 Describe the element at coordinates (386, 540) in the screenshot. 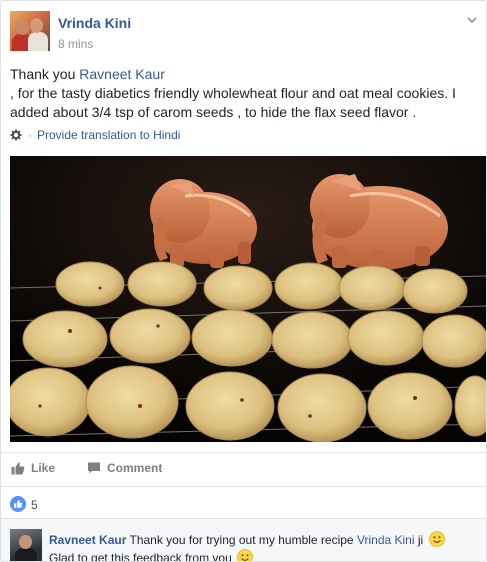

I see `comment-mention: Vrinda Kini` at that location.